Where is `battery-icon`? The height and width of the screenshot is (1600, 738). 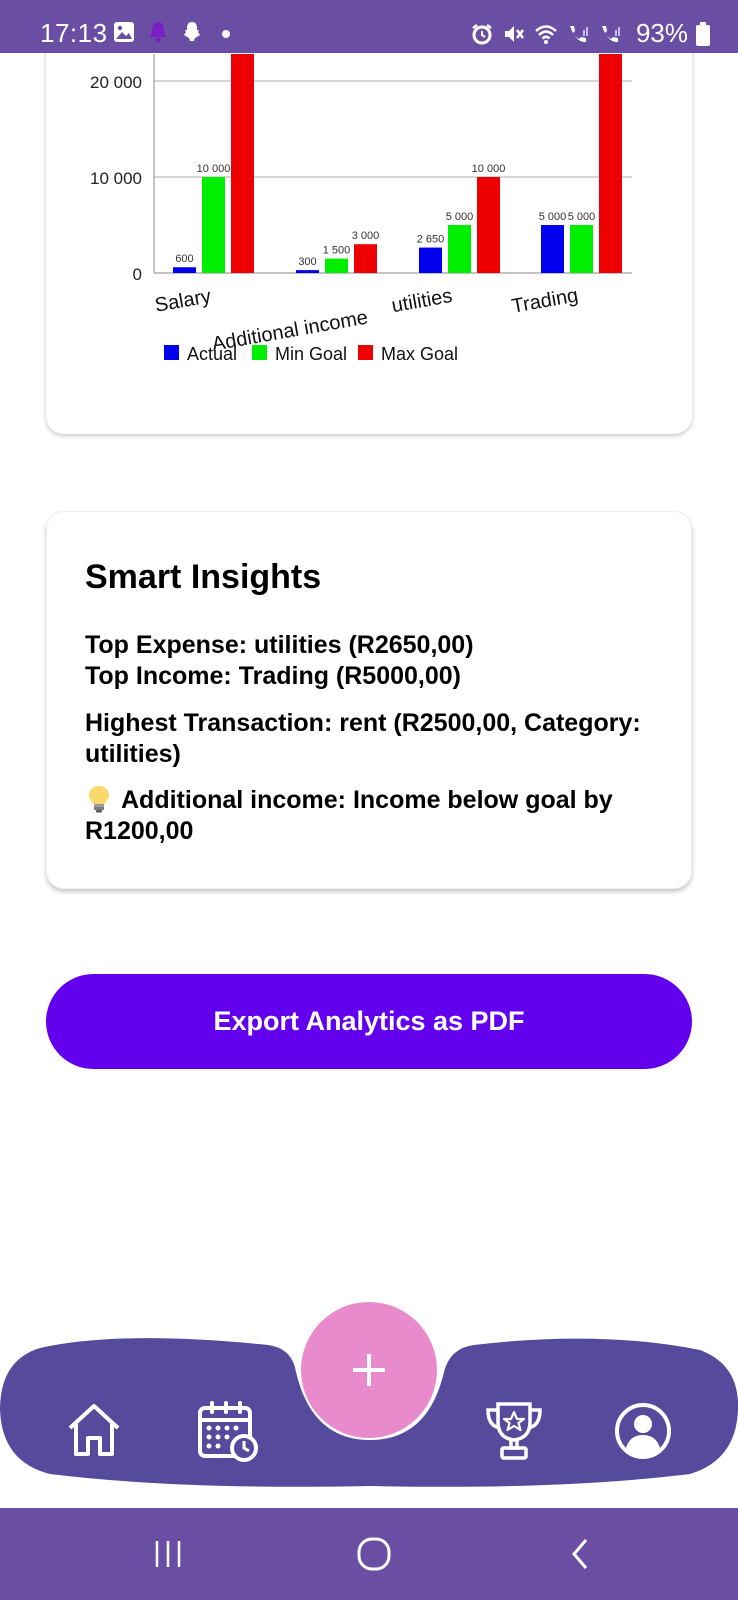
battery-icon is located at coordinates (703, 33).